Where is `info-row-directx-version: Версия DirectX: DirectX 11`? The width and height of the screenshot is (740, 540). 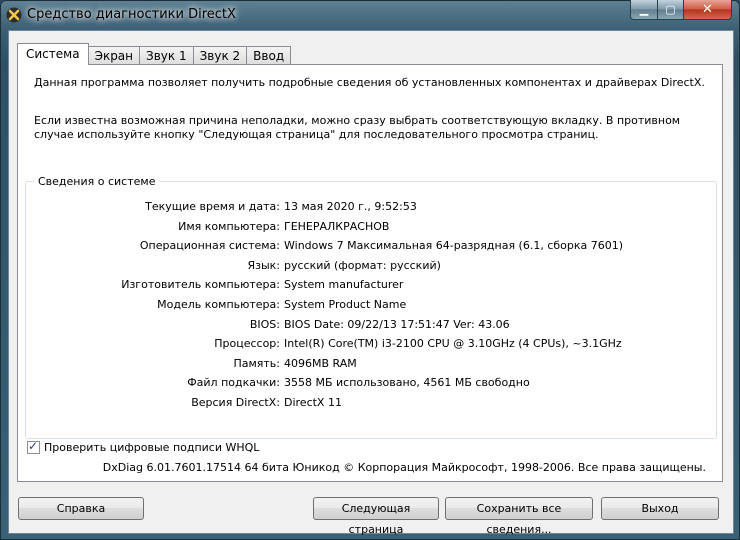 info-row-directx-version: Версия DirectX: DirectX 11 is located at coordinates (371, 404).